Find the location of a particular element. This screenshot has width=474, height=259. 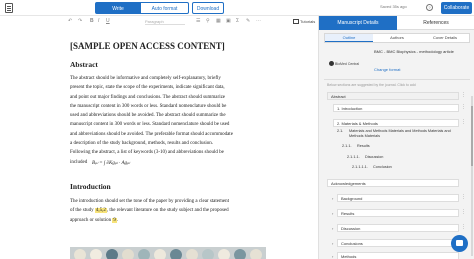

tab-cover-details: Cover Details is located at coordinates (445, 38).